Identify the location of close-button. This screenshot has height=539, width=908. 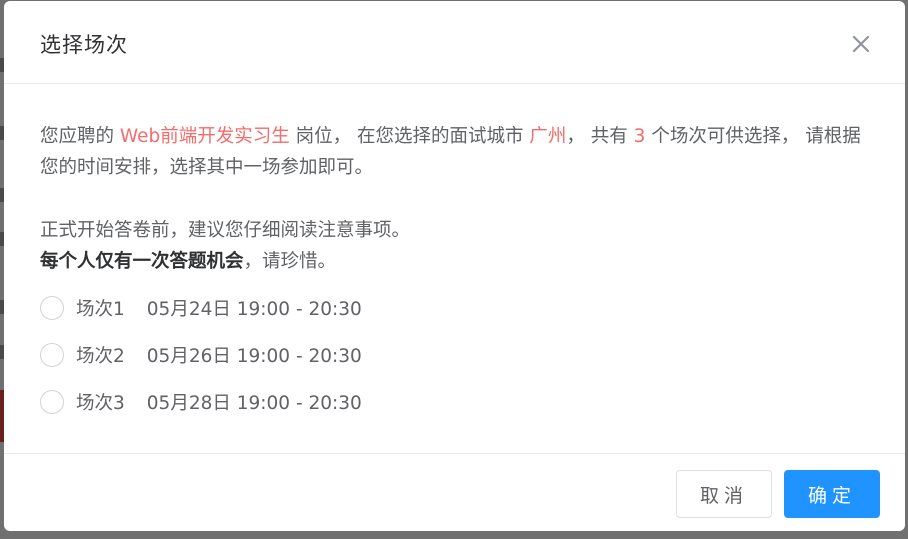
(860, 43).